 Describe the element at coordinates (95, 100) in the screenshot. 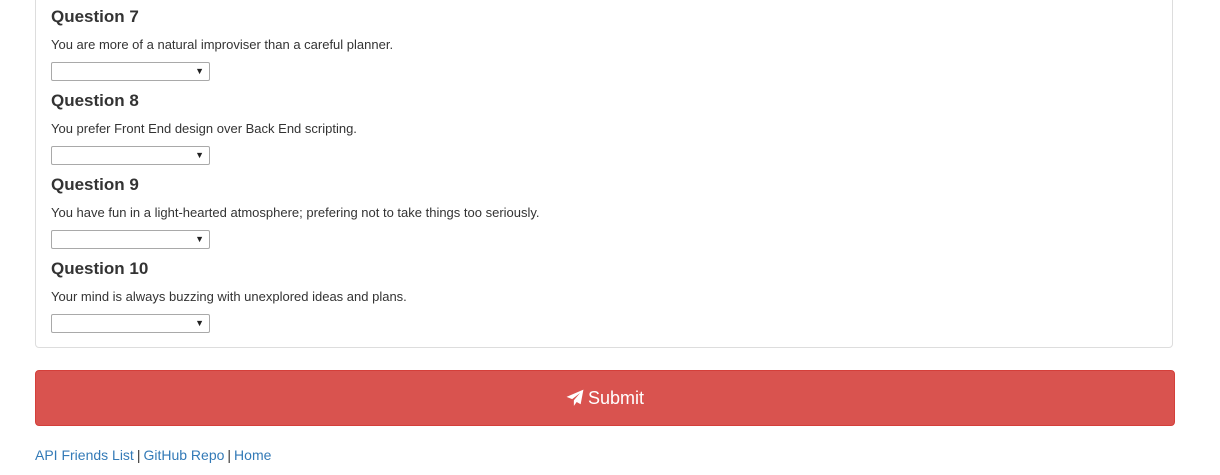

I see `question-8-title: Question 8` at that location.